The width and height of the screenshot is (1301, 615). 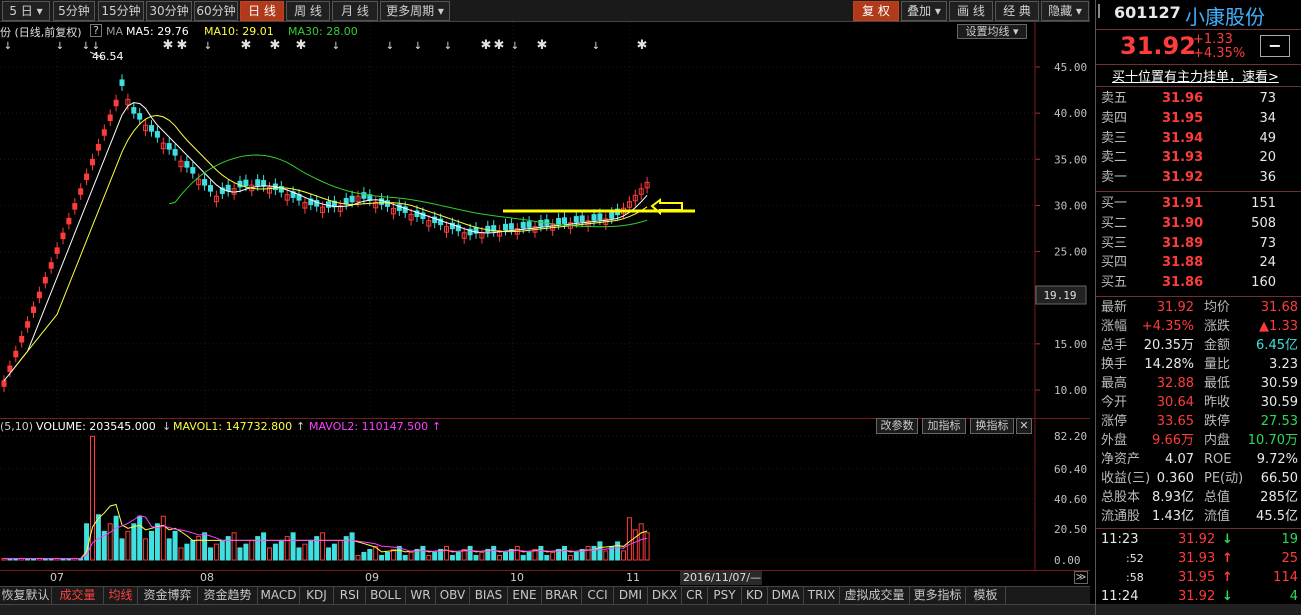 I want to click on indicator-tab: 资金趋势, so click(x=228, y=596).